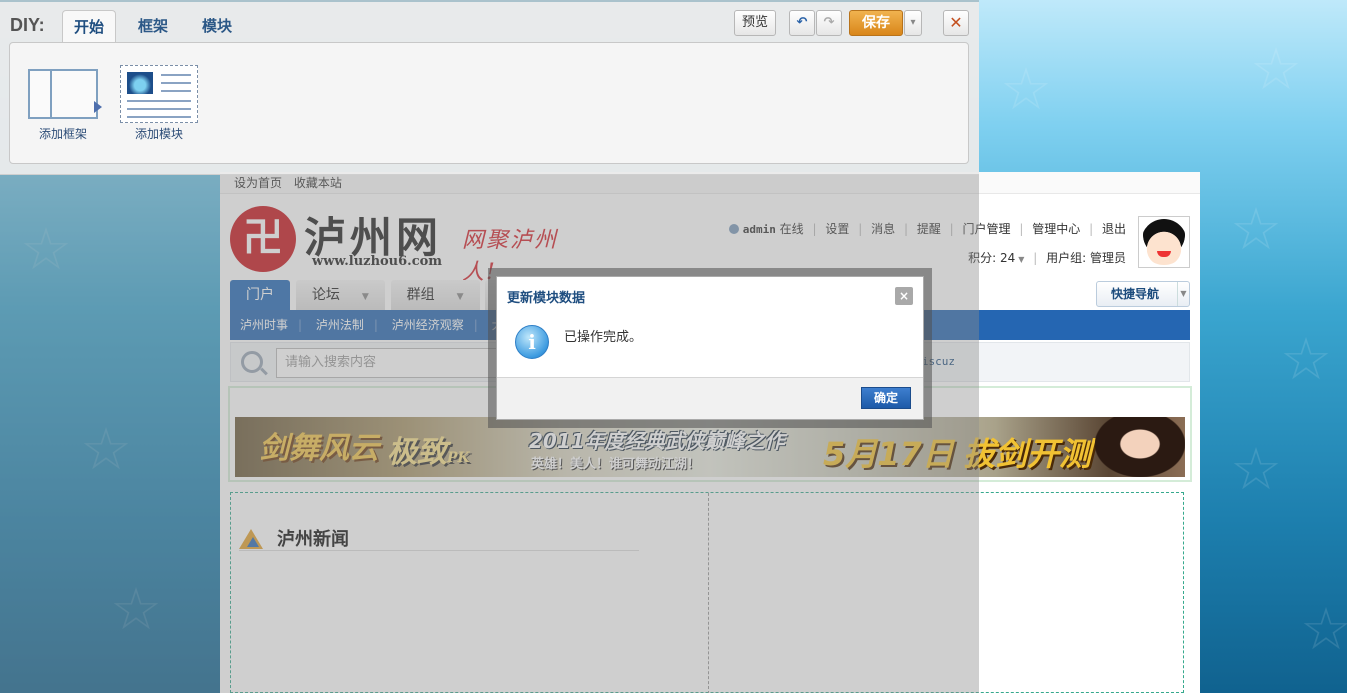  What do you see at coordinates (1135, 294) in the screenshot?
I see `quick-nav-label: 快捷导航` at bounding box center [1135, 294].